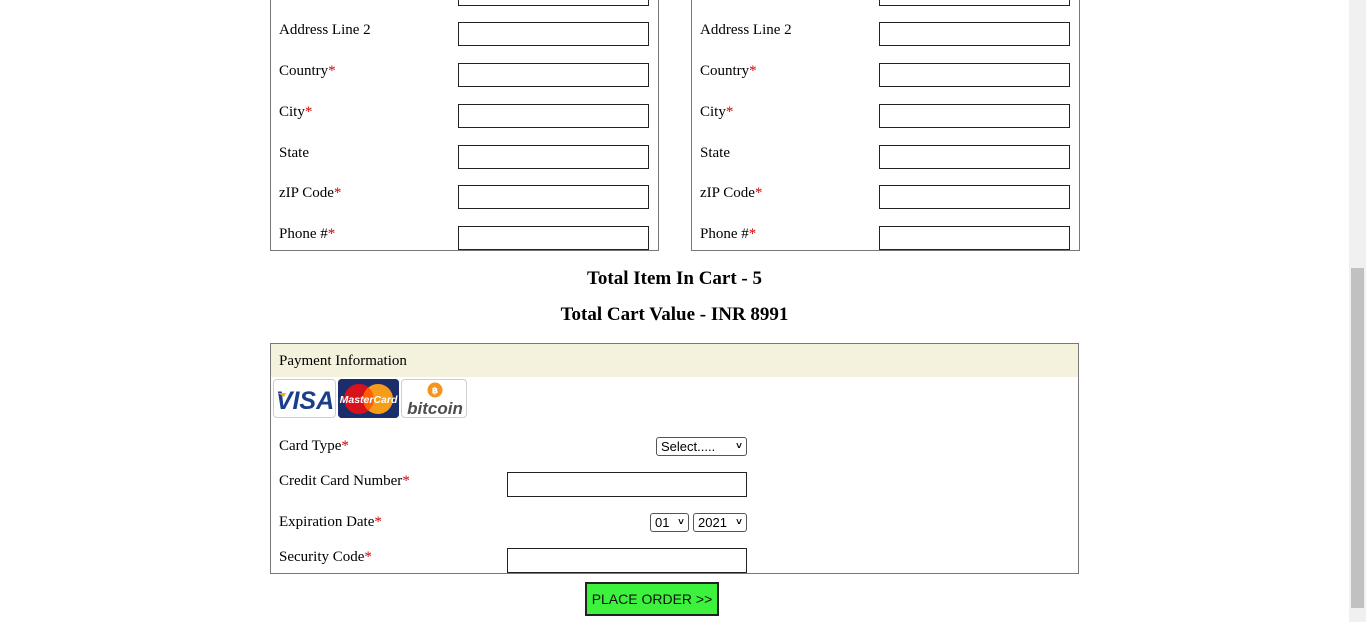  I want to click on billing-city-label: City*, so click(296, 112).